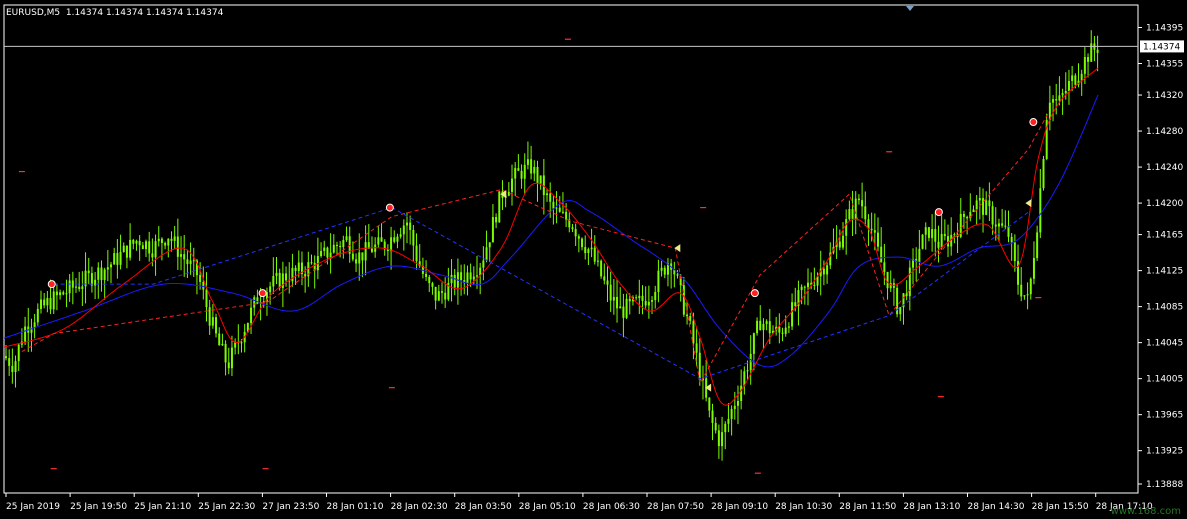 The image size is (1187, 519). Describe the element at coordinates (1164, 485) in the screenshot. I see `y-tick-label: 1.13888` at that location.